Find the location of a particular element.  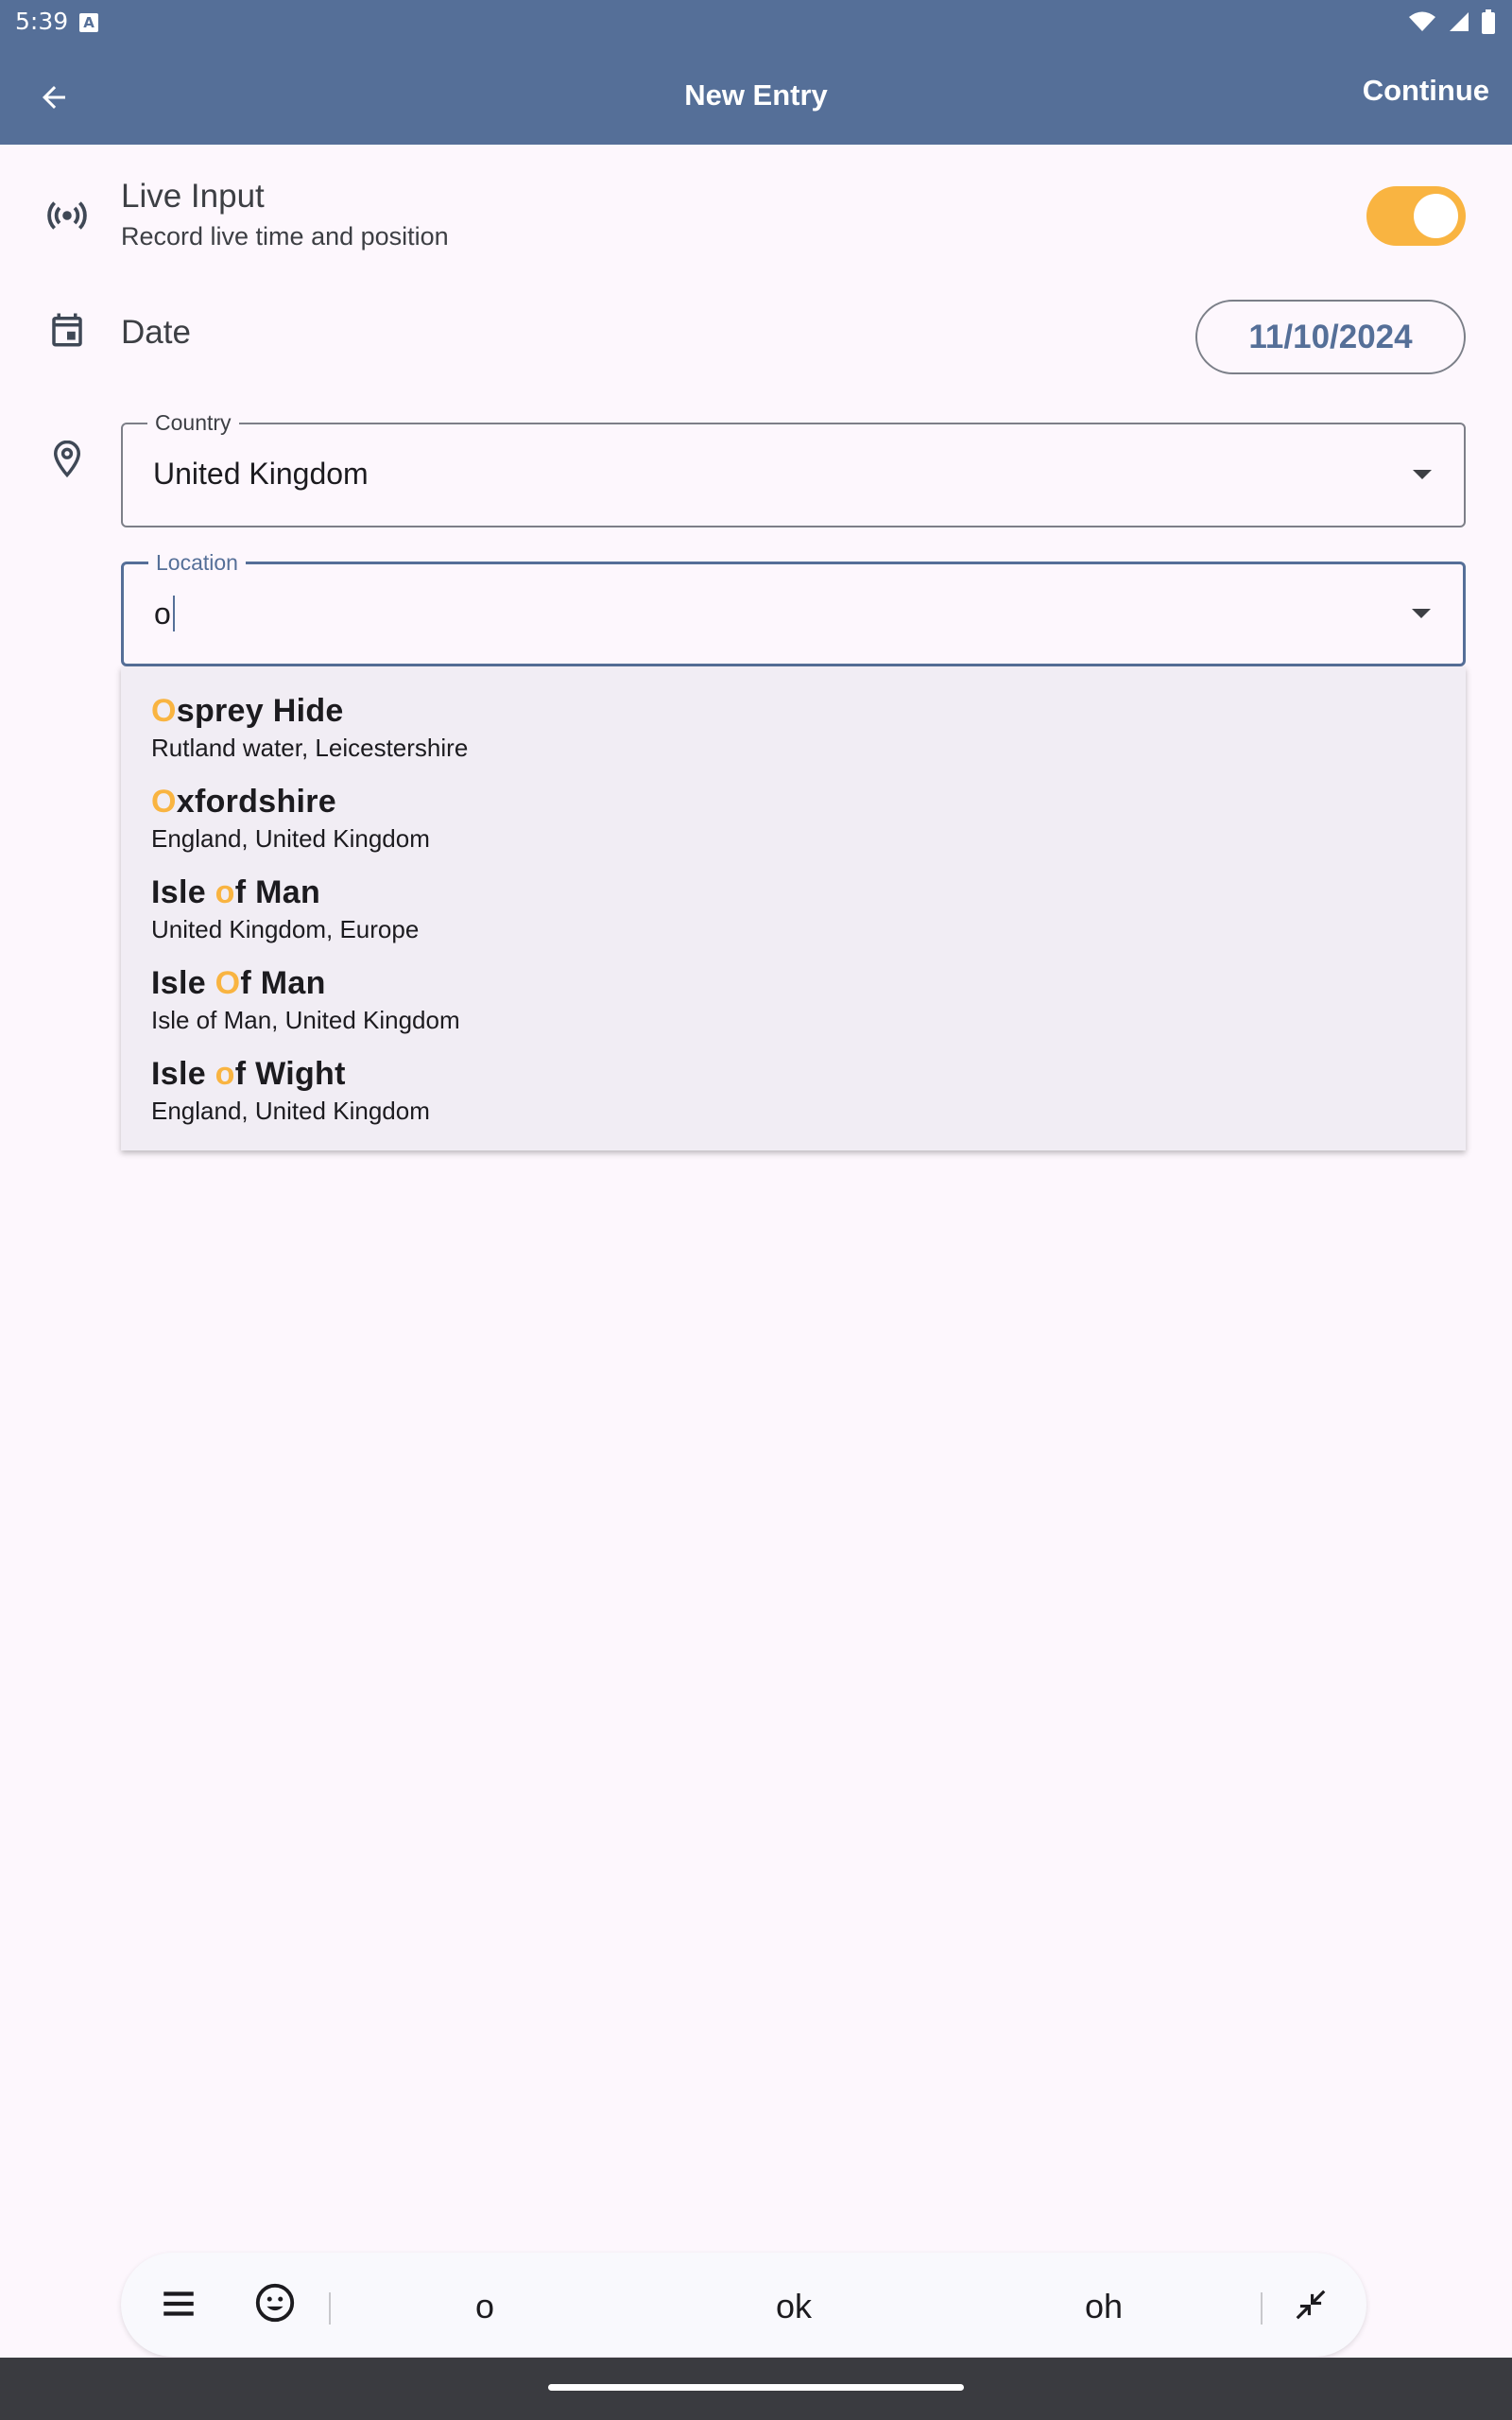

continue-button: Continue is located at coordinates (1426, 91).